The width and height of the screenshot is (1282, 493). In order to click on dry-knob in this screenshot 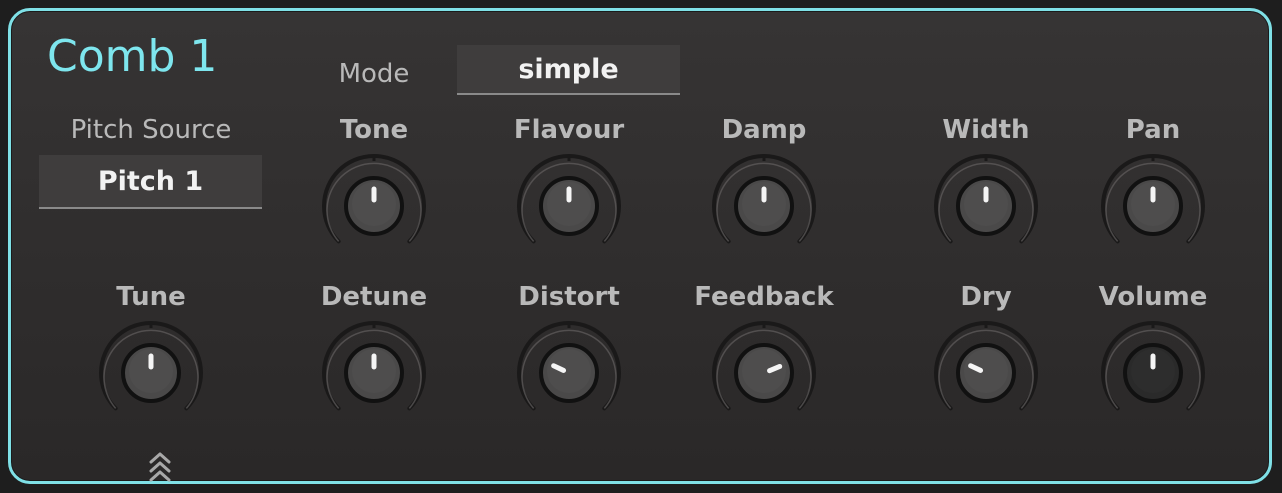, I will do `click(986, 373)`.